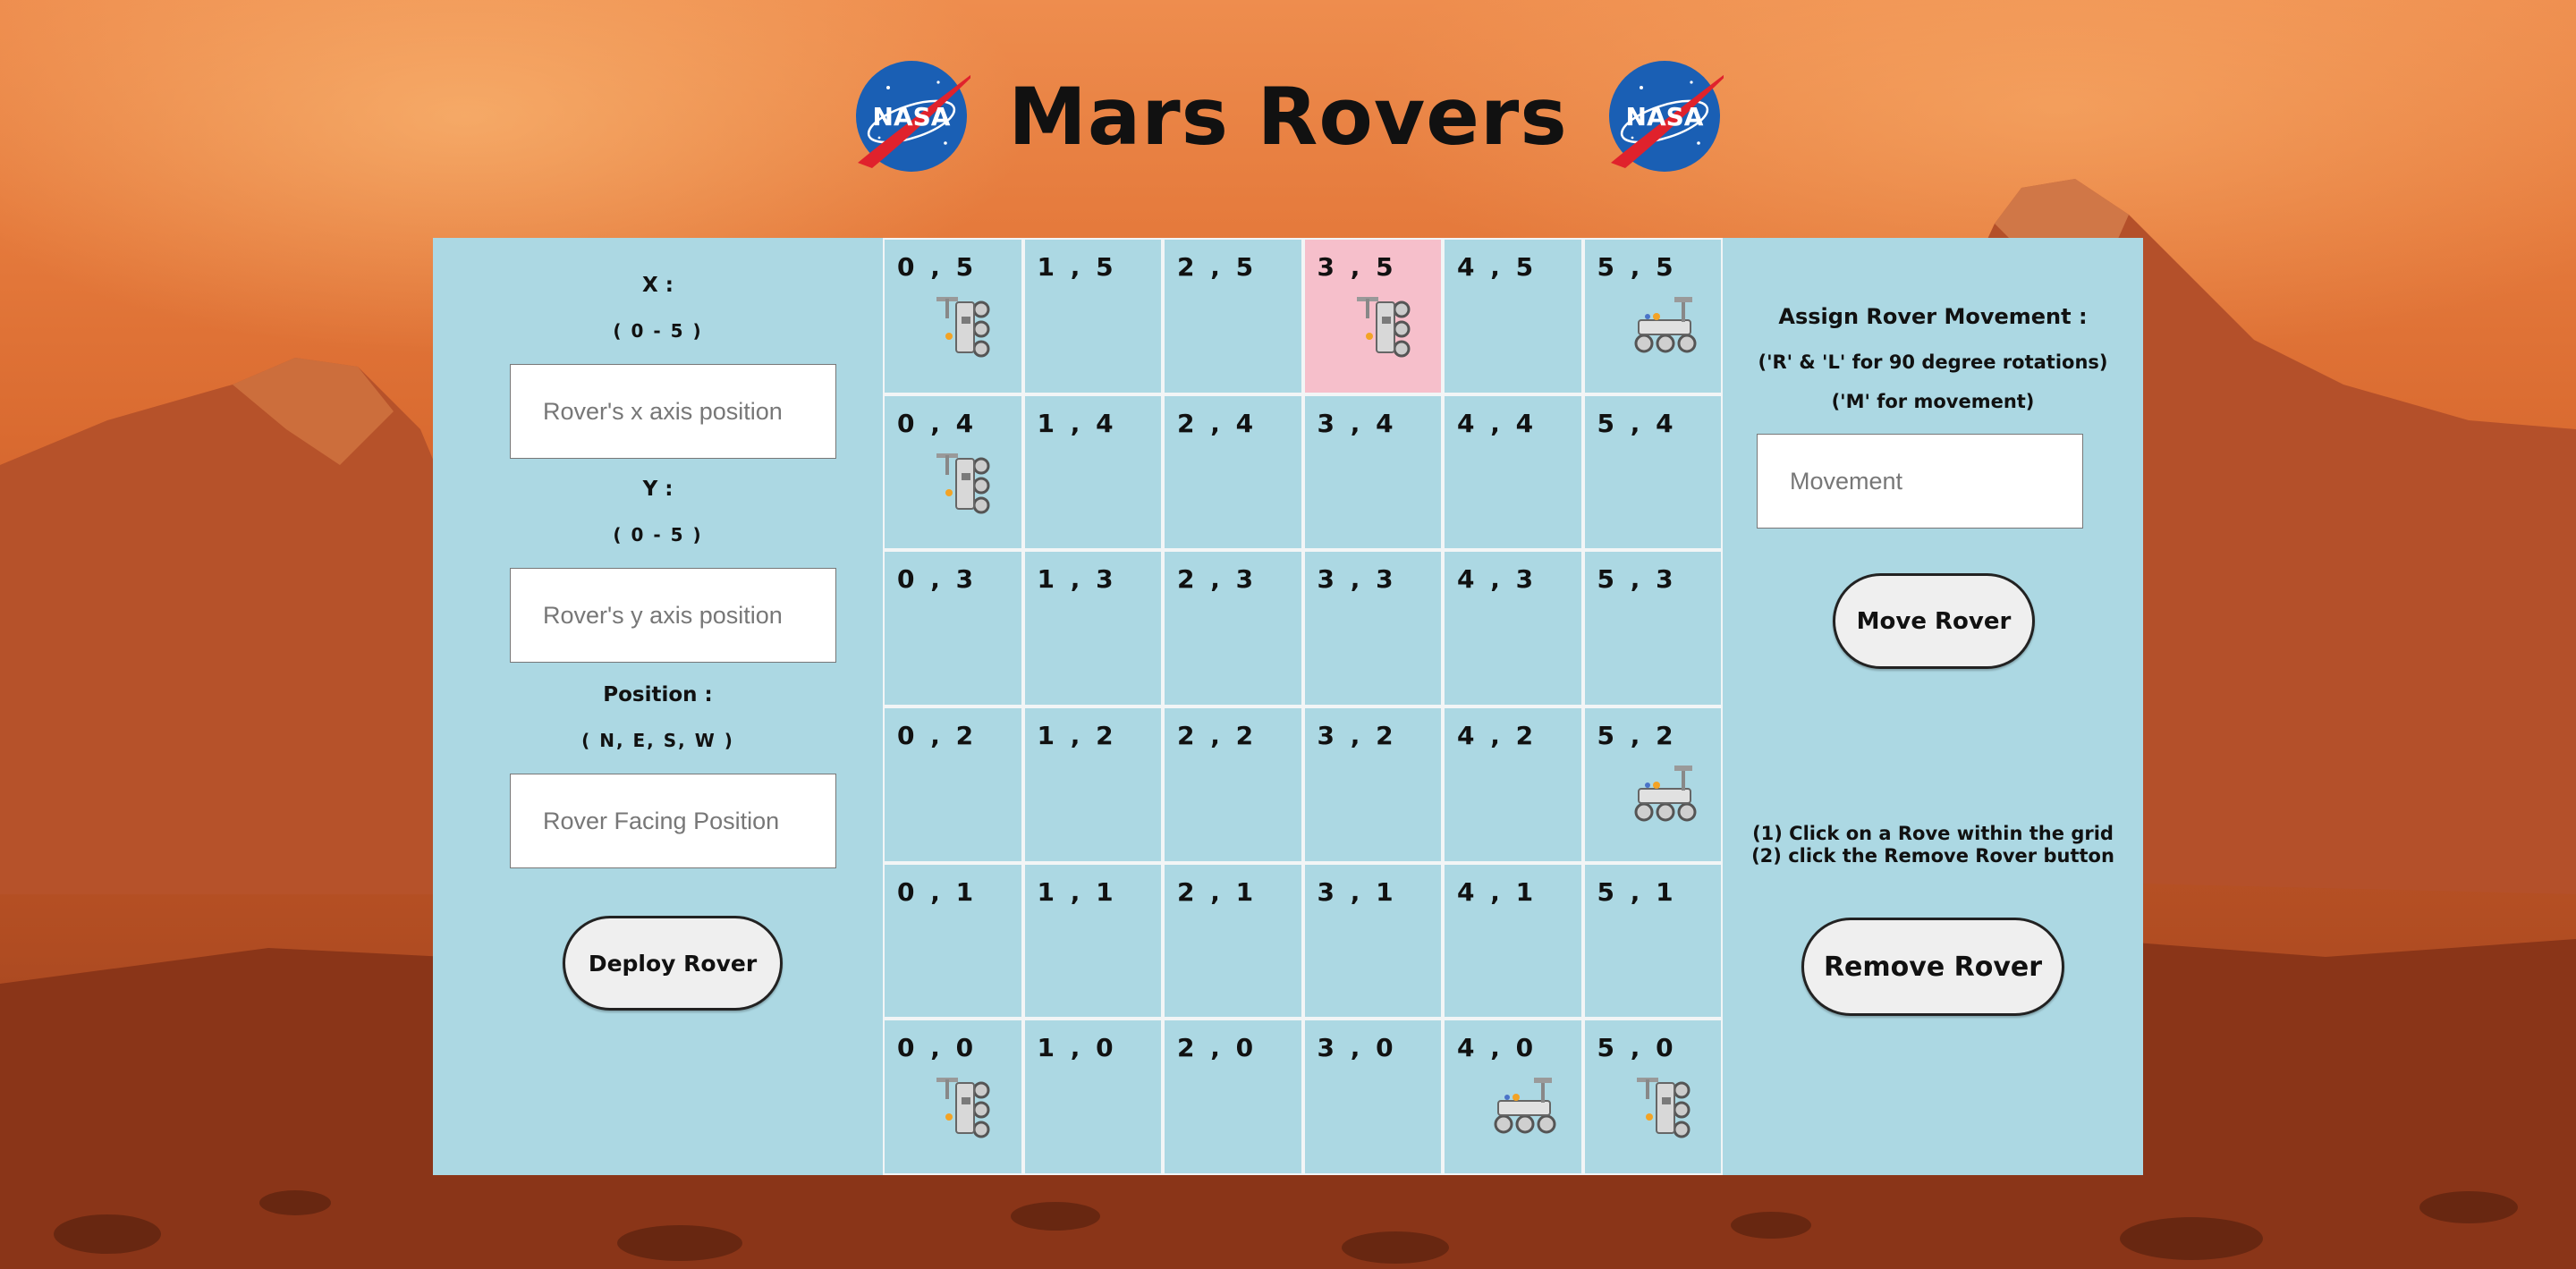 Image resolution: width=2576 pixels, height=1269 pixels. Describe the element at coordinates (1077, 423) in the screenshot. I see `cell-coordinate: 1 , 4` at that location.